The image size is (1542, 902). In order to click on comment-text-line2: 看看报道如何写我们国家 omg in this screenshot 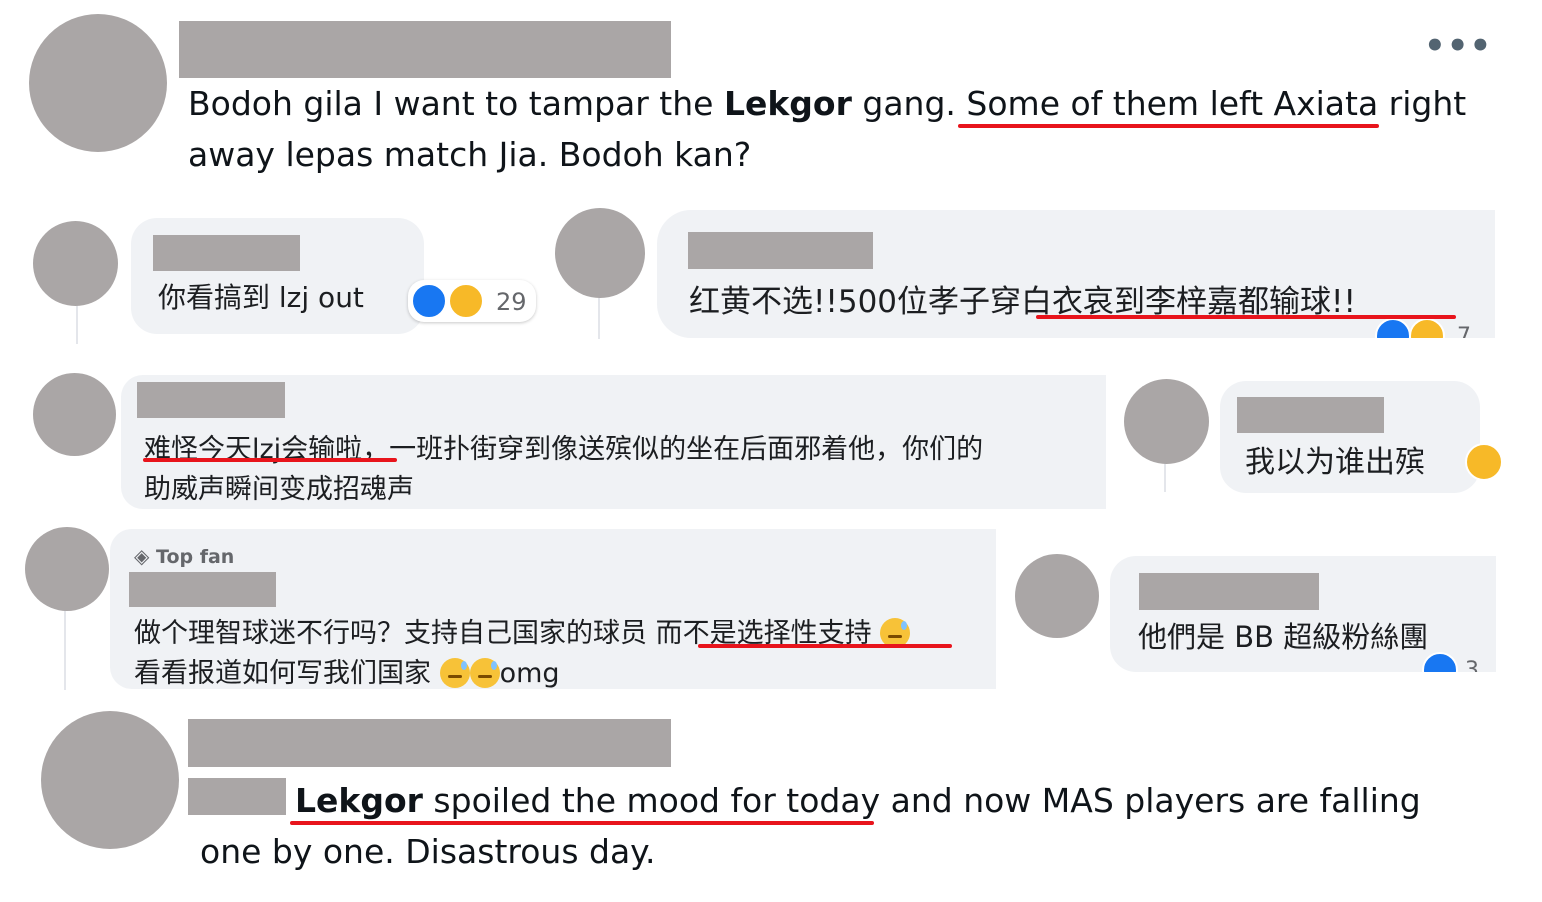, I will do `click(347, 670)`.